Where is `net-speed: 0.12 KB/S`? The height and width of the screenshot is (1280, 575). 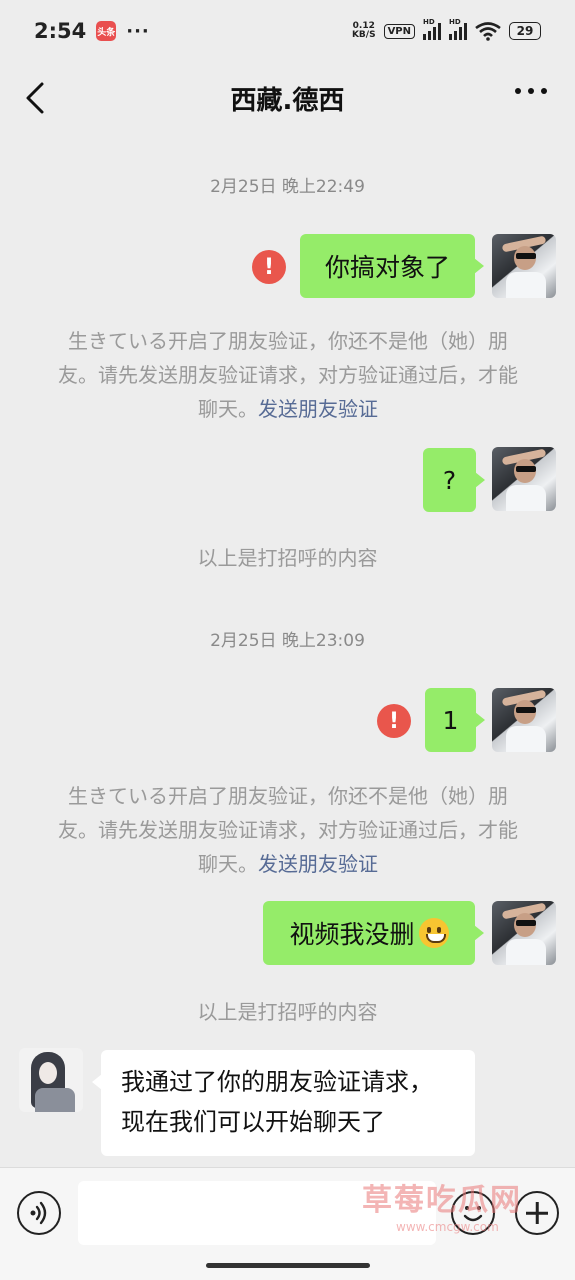 net-speed: 0.12 KB/S is located at coordinates (364, 31).